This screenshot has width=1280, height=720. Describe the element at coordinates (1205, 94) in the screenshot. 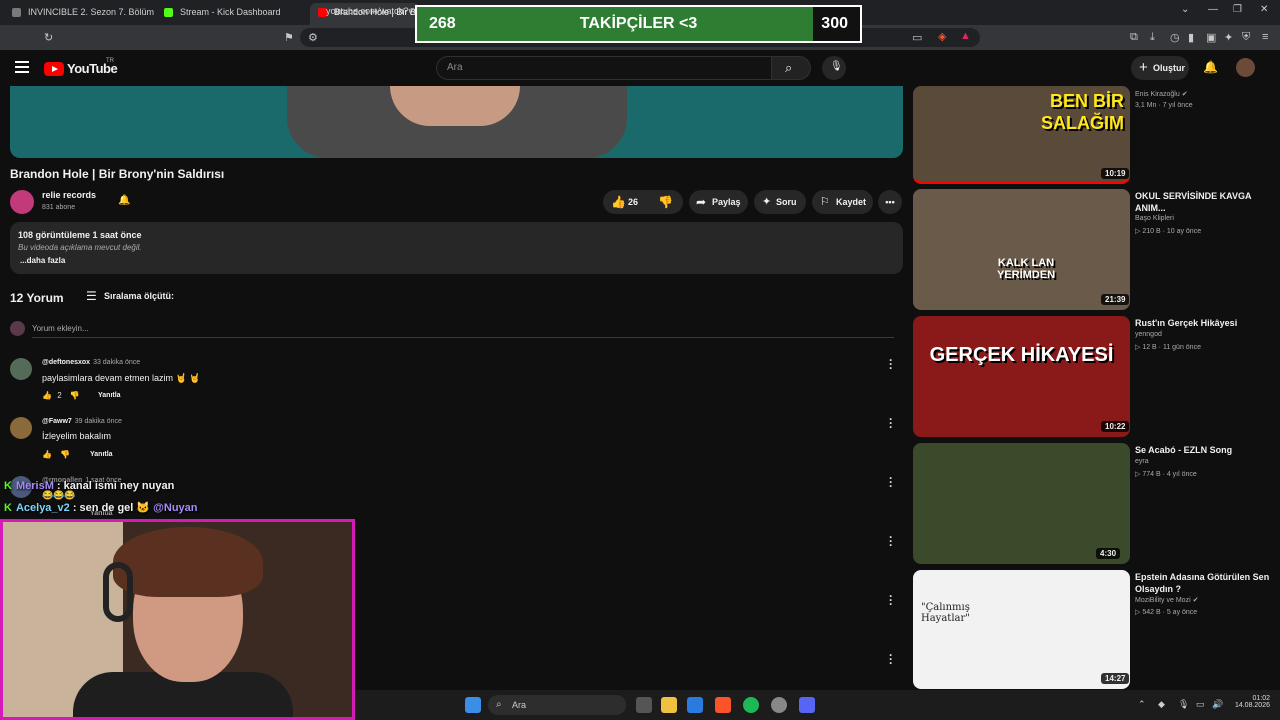

I see `sidebar-channel-name: Enis Kirazoğlu ✔` at that location.